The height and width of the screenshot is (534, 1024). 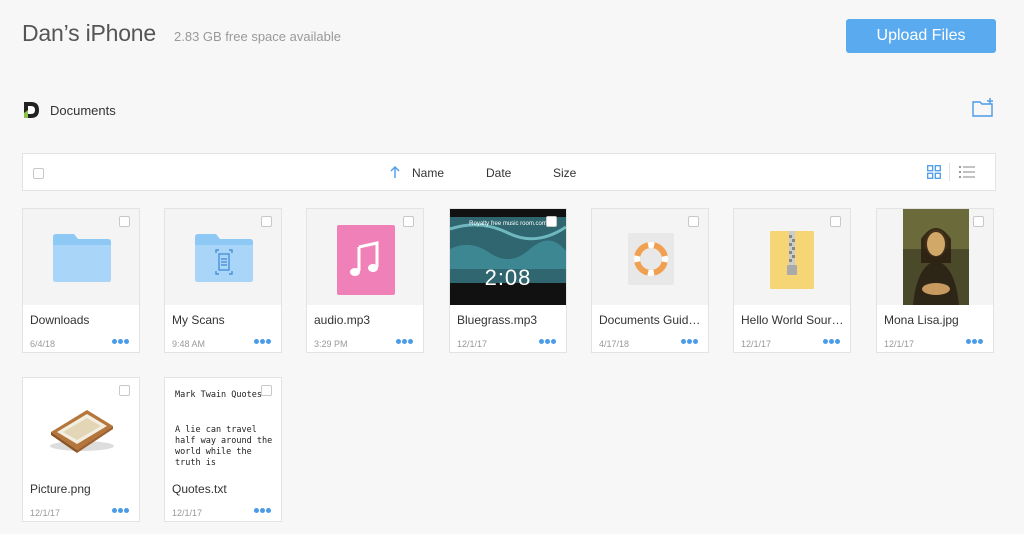 I want to click on file-tile-hello-world: Hello World Sour… 12/1/17, so click(x=792, y=280).